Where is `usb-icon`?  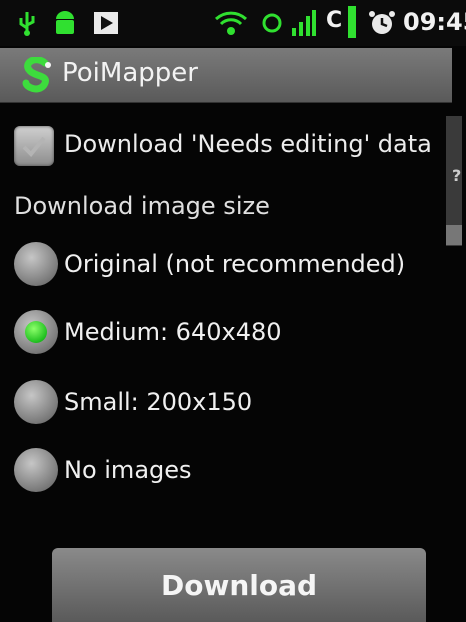 usb-icon is located at coordinates (27, 24).